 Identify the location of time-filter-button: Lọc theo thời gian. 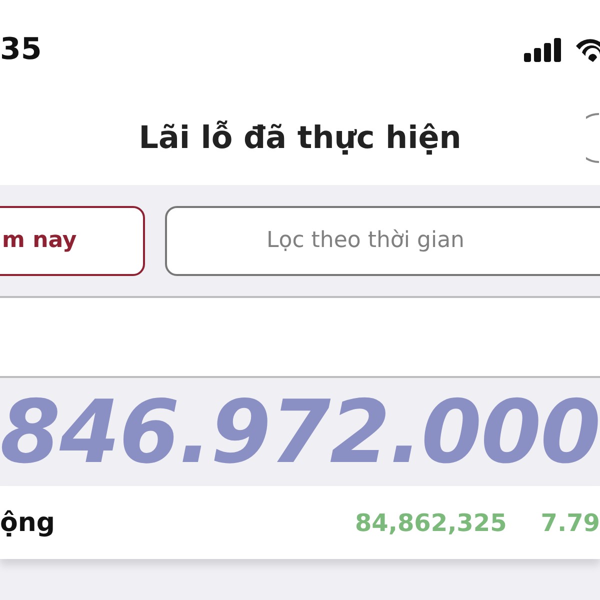
(382, 241).